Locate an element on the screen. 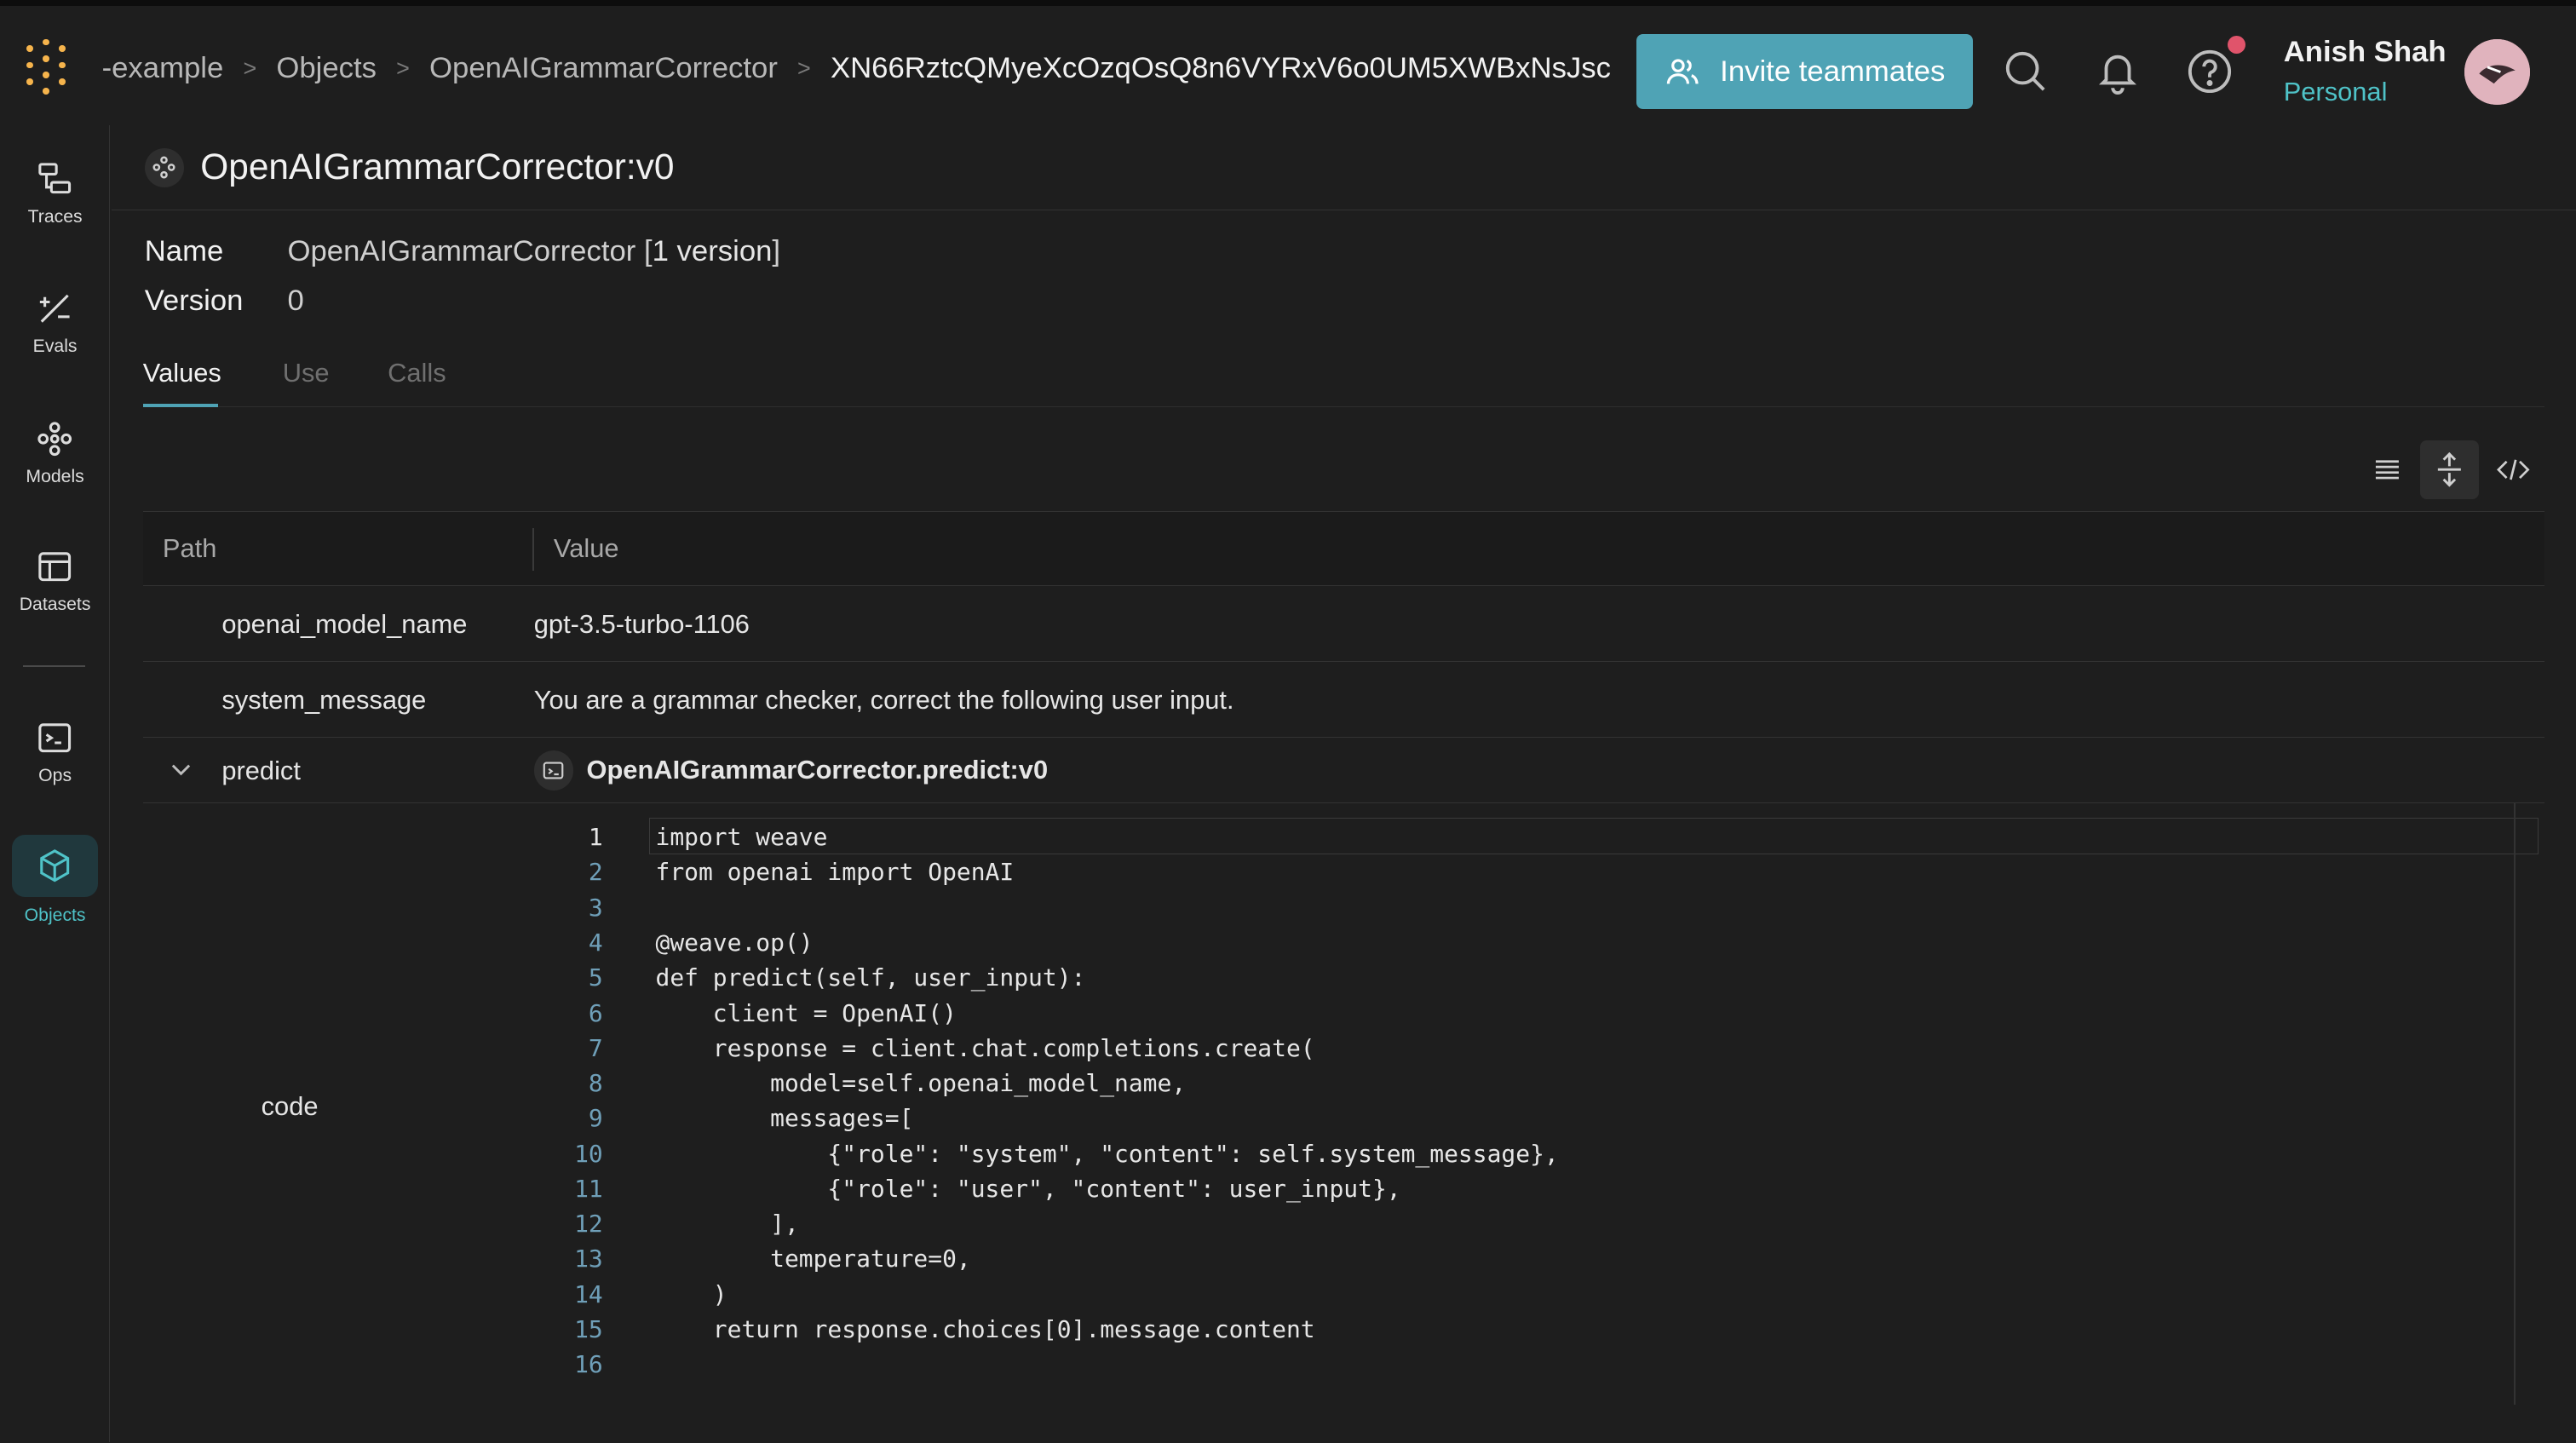 This screenshot has width=2576, height=1443. code-text: ], is located at coordinates (727, 1224).